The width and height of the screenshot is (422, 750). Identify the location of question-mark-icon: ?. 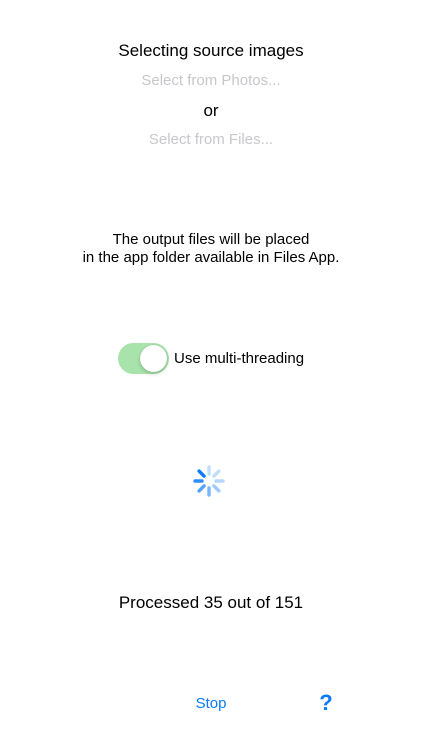
(326, 702).